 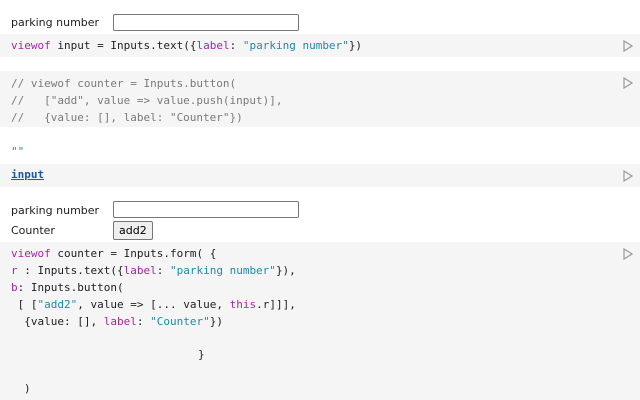 I want to click on code-text: : Inputs.text({, so click(x=70, y=270).